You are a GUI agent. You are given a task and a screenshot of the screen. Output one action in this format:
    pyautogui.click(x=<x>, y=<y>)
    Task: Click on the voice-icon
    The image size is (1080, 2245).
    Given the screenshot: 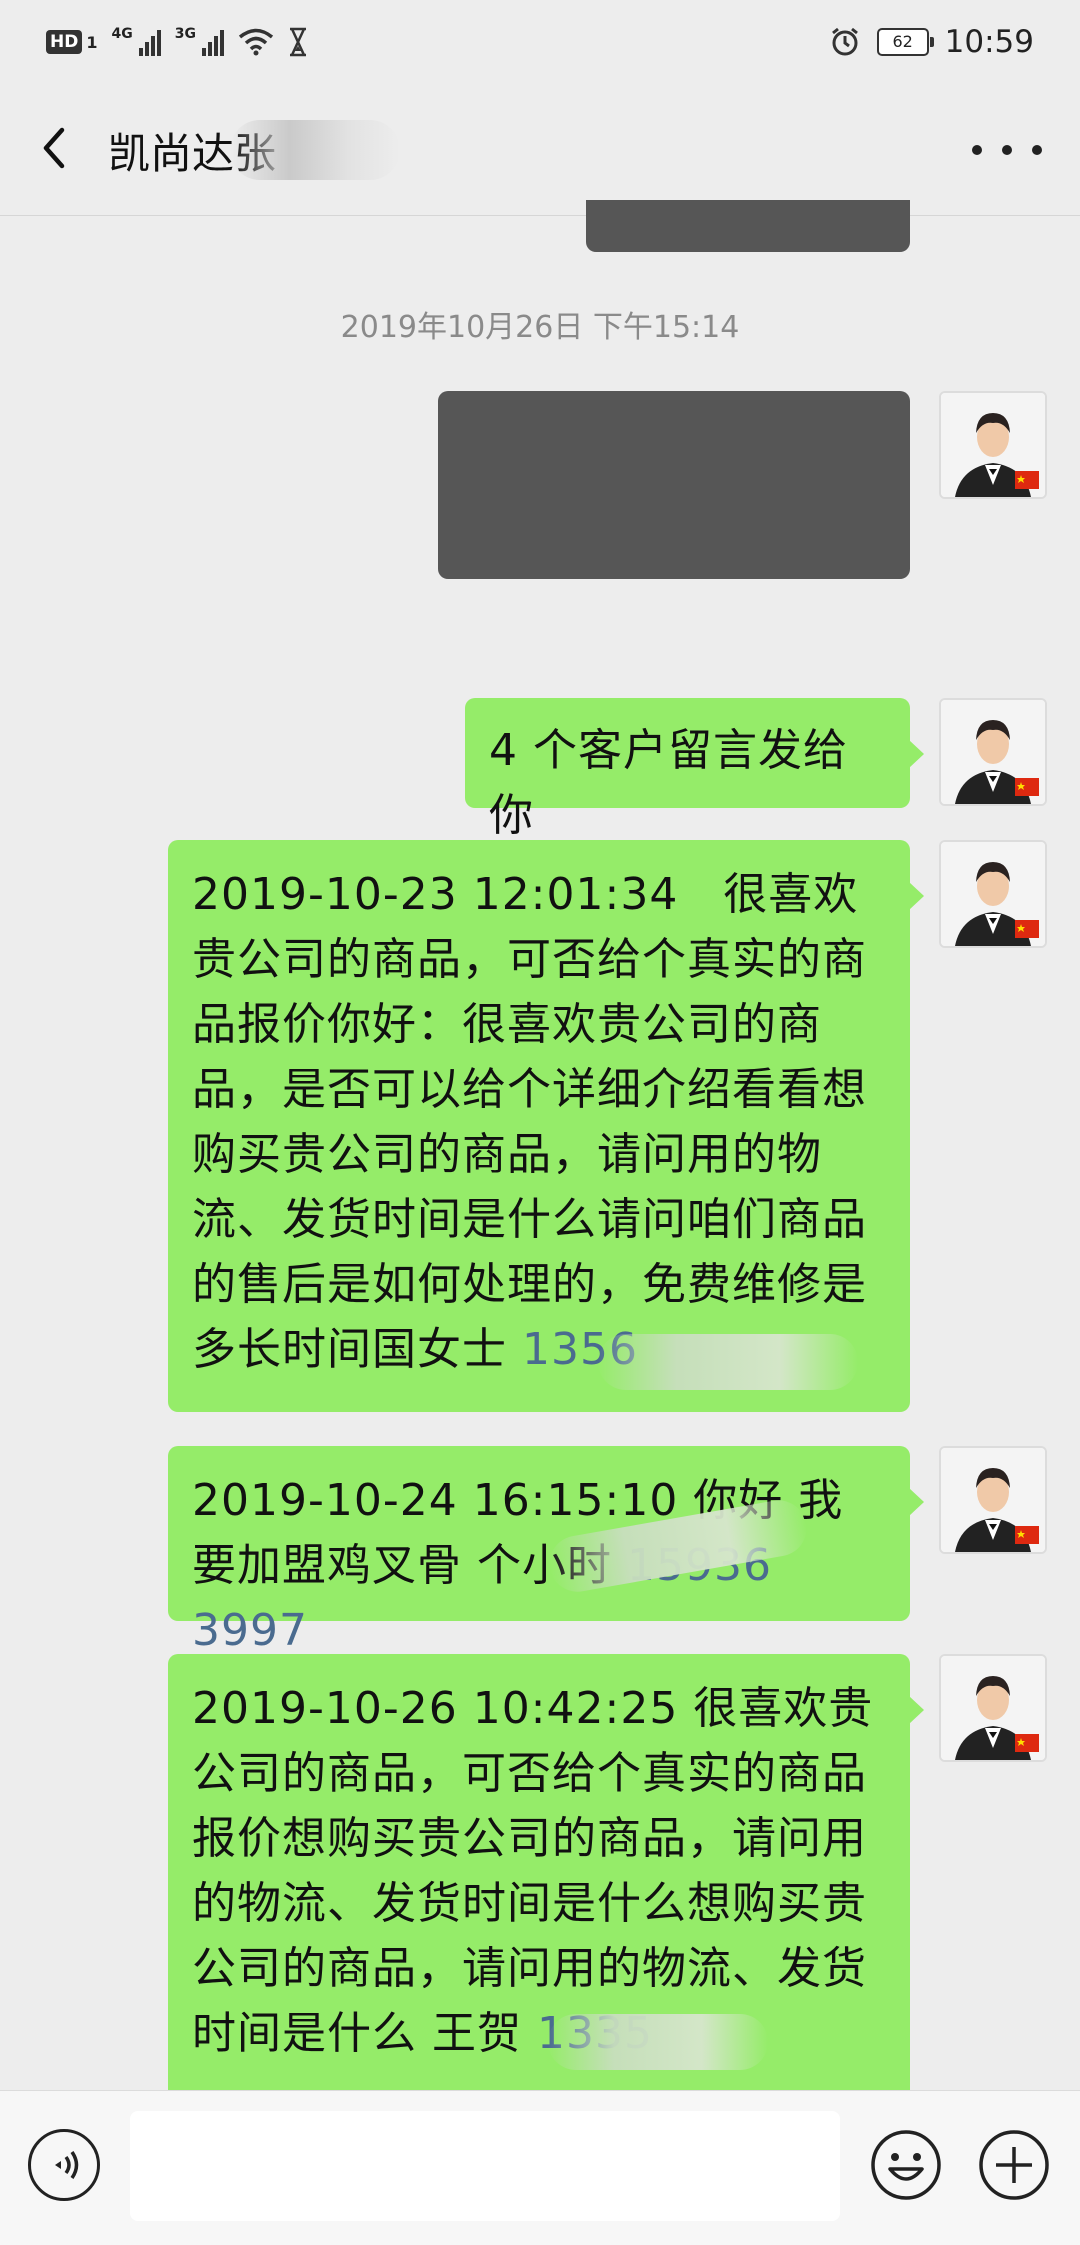 What is the action you would take?
    pyautogui.click(x=64, y=2165)
    